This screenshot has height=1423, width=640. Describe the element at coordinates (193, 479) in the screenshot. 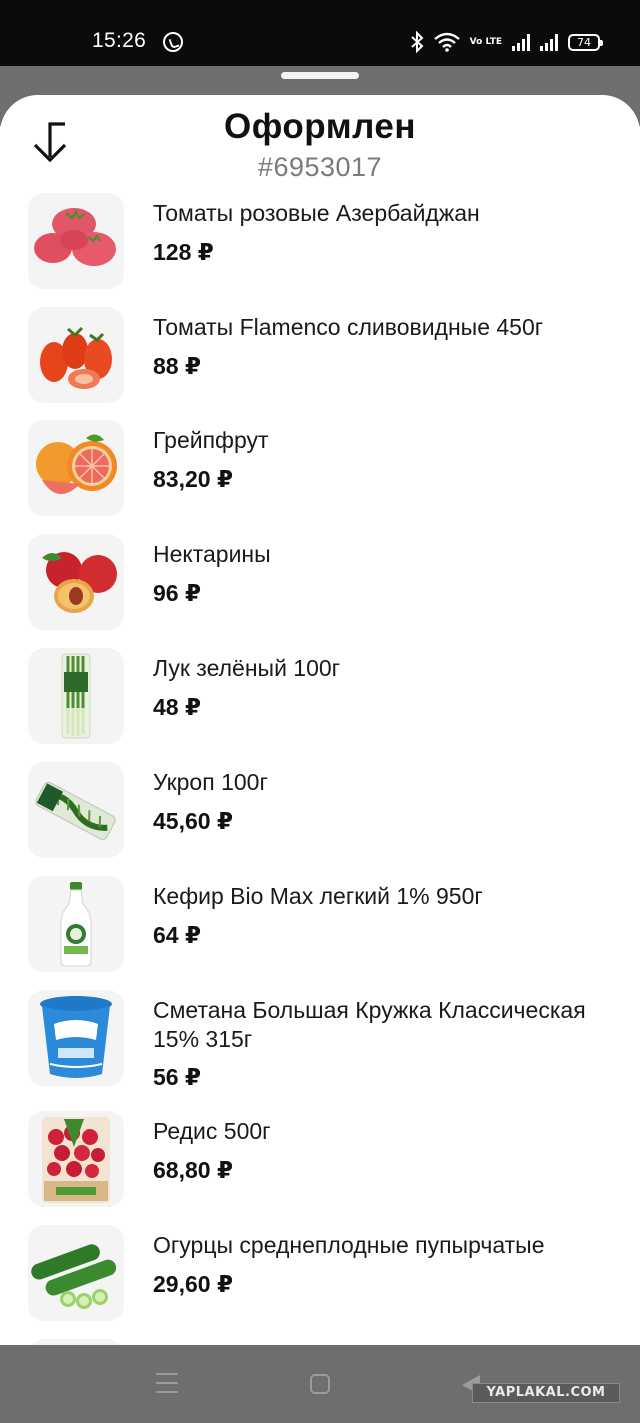

I see `product-price: 83,20 ₽` at that location.